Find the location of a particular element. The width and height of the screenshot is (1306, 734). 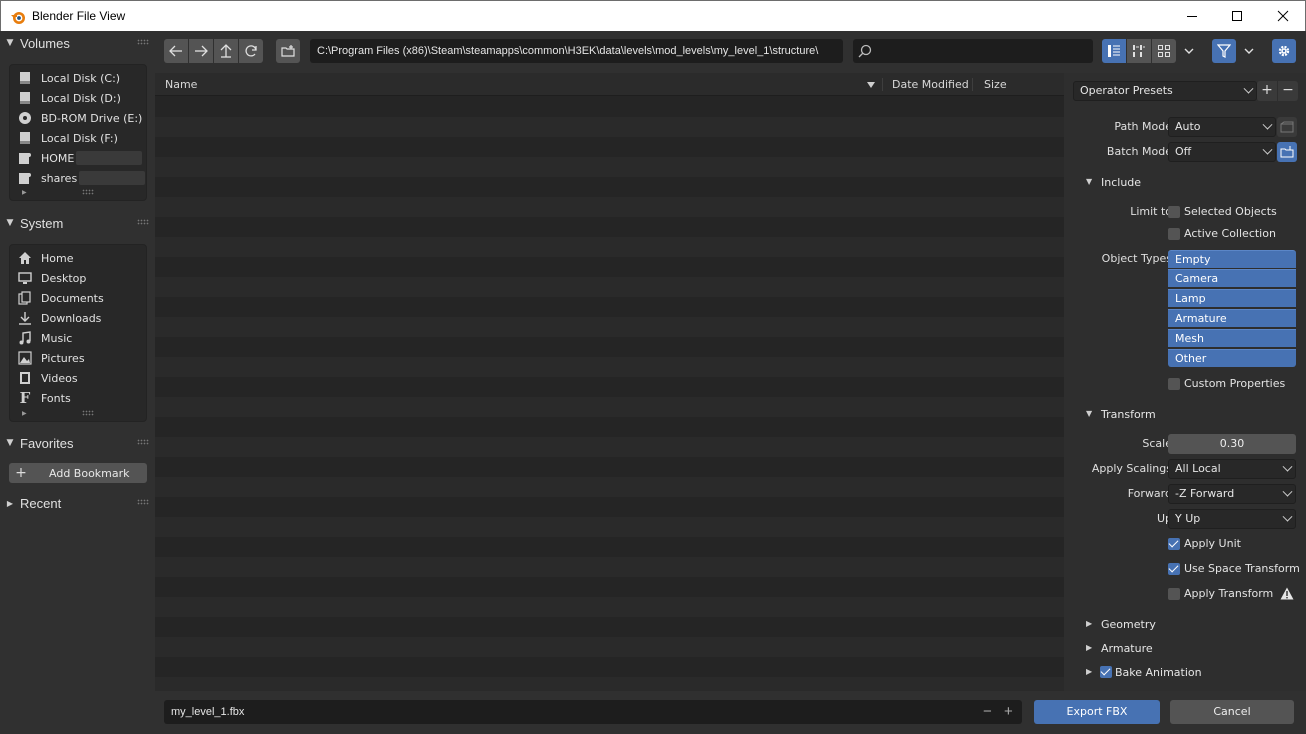

volumes-header: ▼ Volumes is located at coordinates (77, 43).